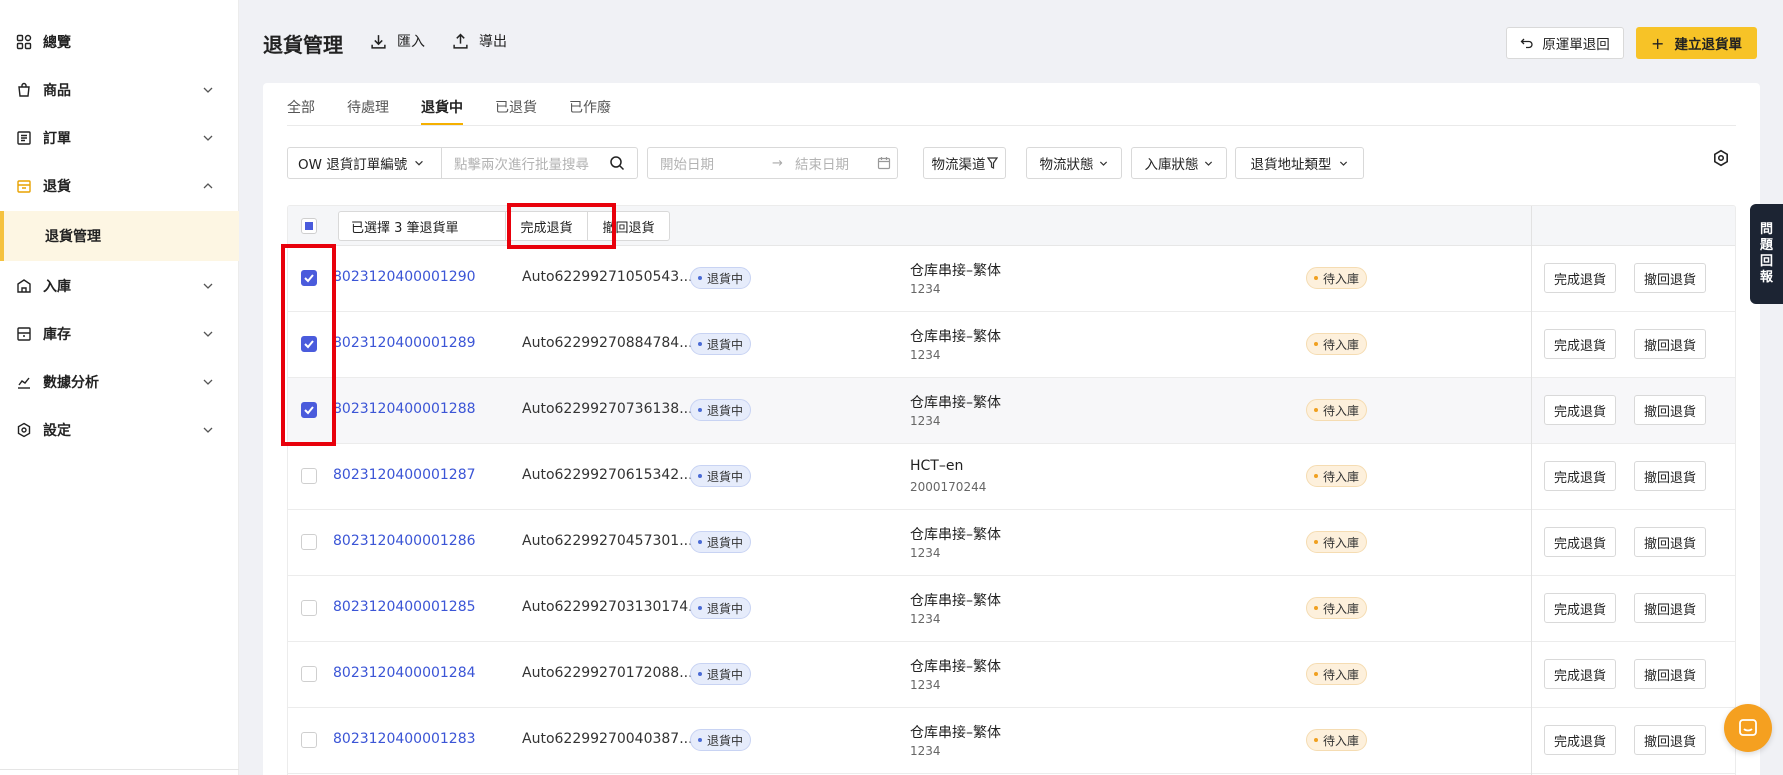 Image resolution: width=1783 pixels, height=775 pixels. What do you see at coordinates (1531, 490) in the screenshot?
I see `fixed-column-divider` at bounding box center [1531, 490].